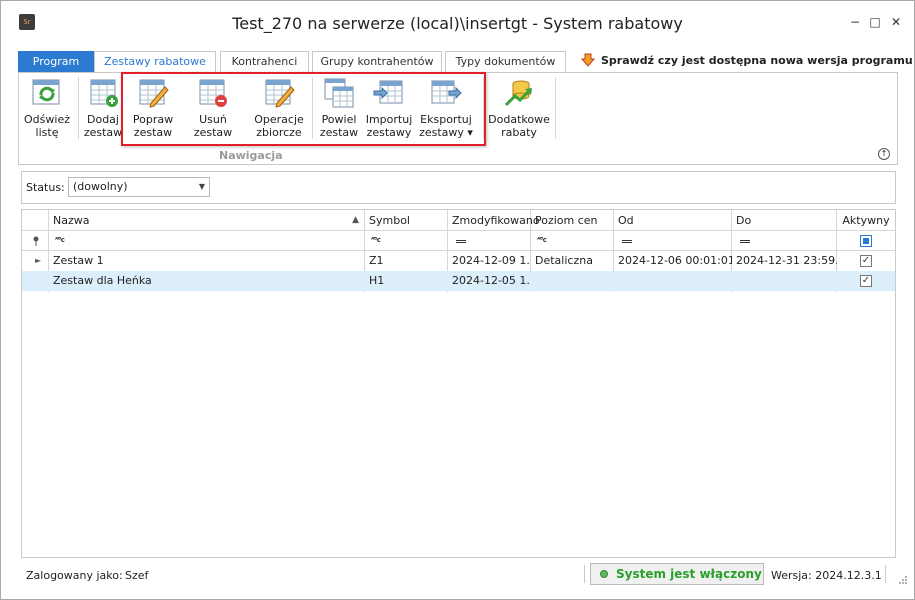 This screenshot has width=915, height=600. What do you see at coordinates (572, 281) in the screenshot?
I see `cell-price-level` at bounding box center [572, 281].